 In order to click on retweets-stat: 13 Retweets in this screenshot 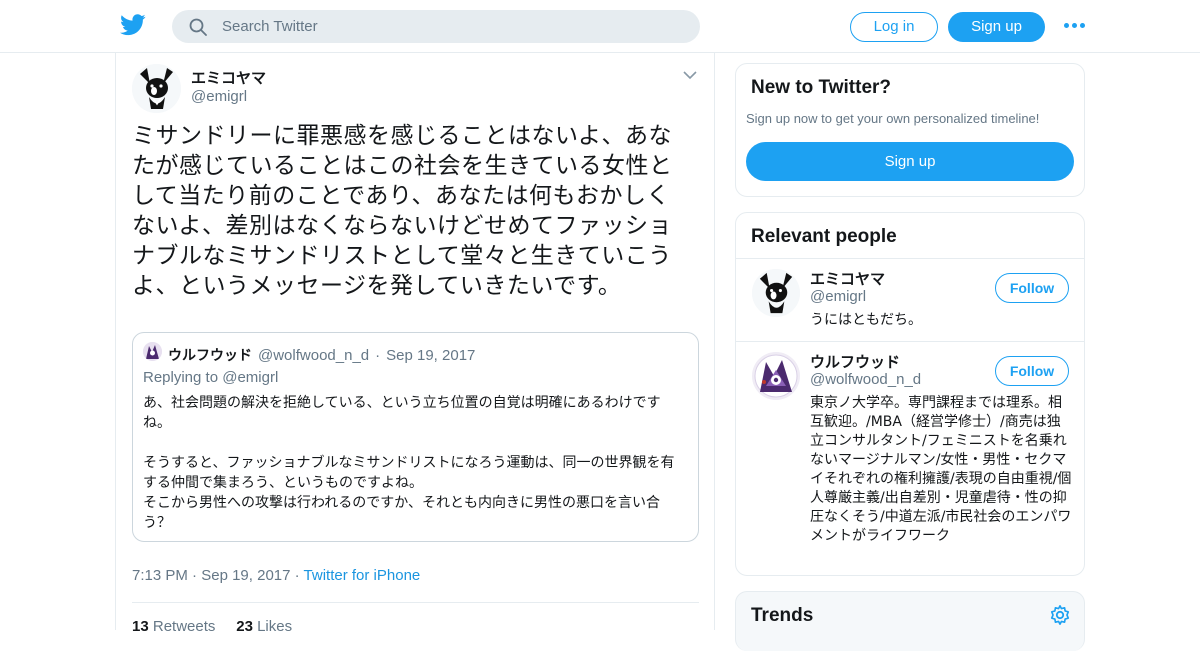, I will do `click(173, 626)`.